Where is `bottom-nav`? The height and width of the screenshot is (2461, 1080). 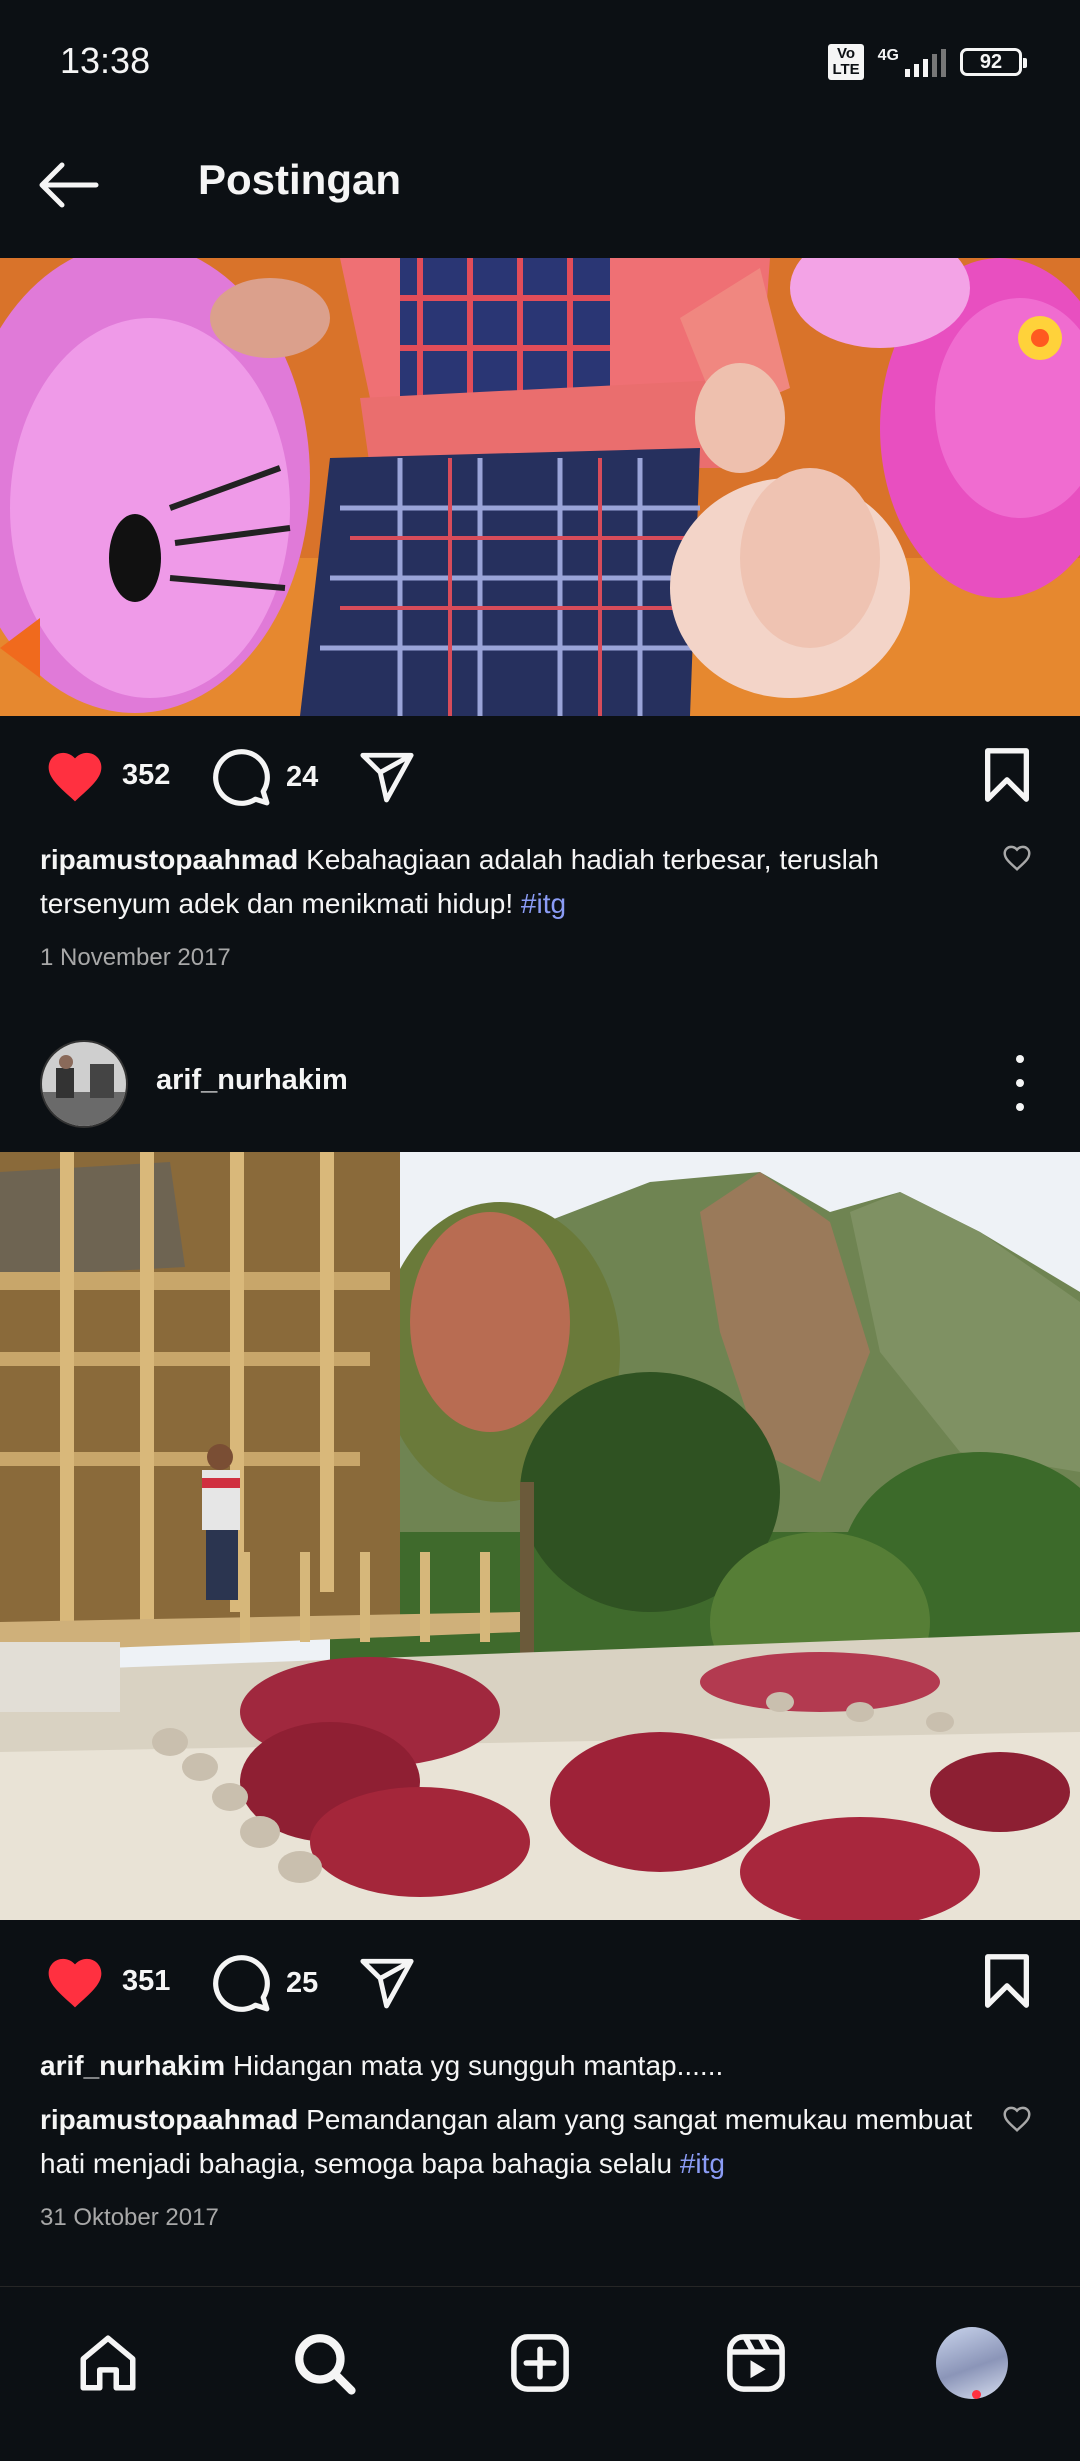 bottom-nav is located at coordinates (540, 2373).